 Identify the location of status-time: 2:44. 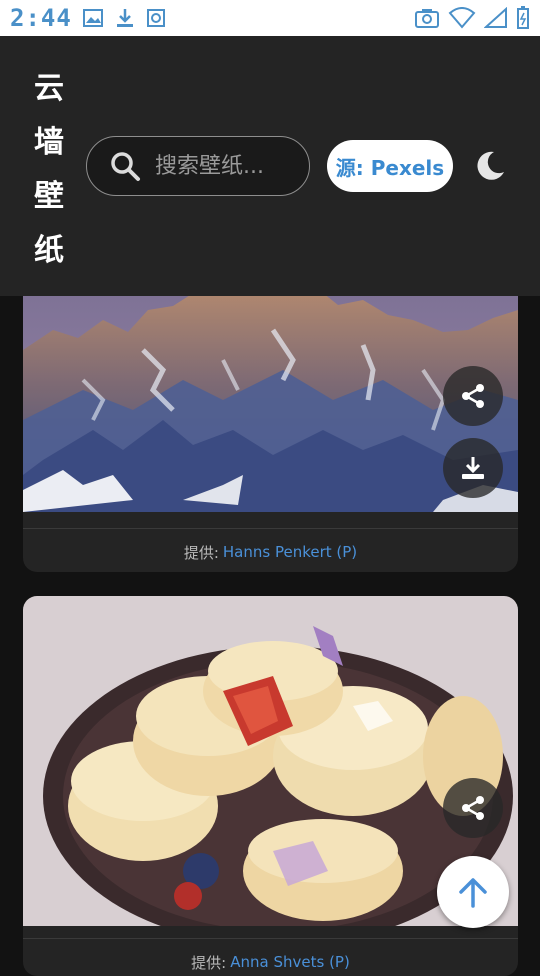
(41, 18).